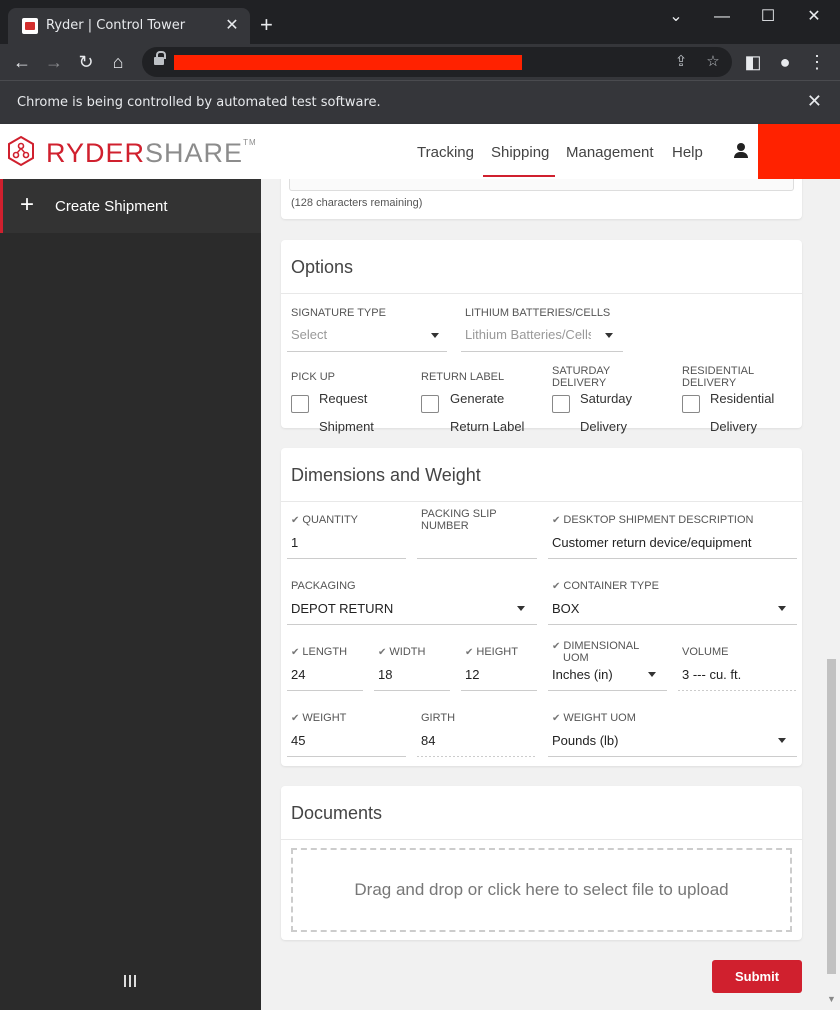 The width and height of the screenshot is (840, 1010). What do you see at coordinates (346, 756) in the screenshot?
I see `weight-underline` at bounding box center [346, 756].